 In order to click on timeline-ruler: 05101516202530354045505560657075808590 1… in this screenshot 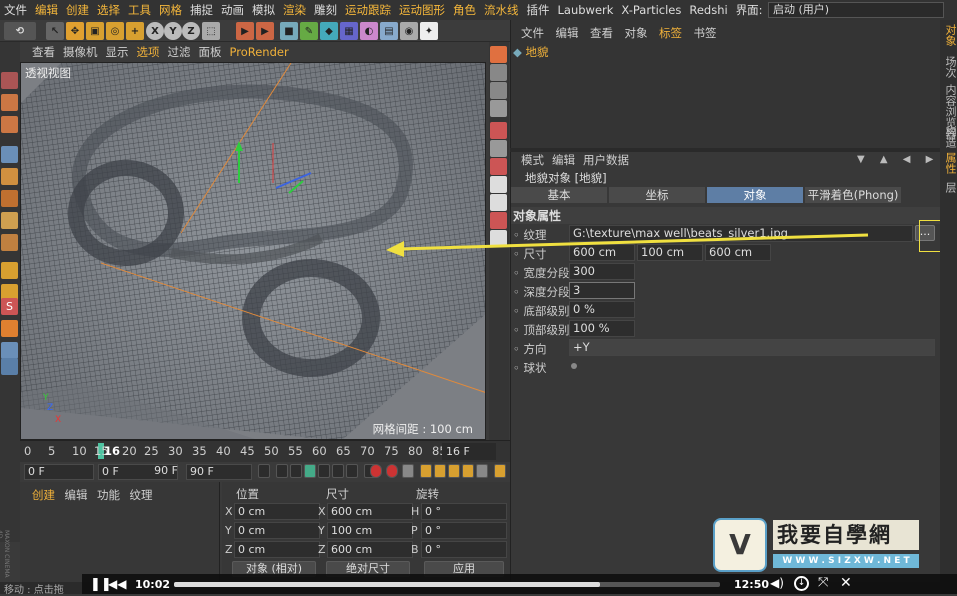, I will do `click(265, 451)`.